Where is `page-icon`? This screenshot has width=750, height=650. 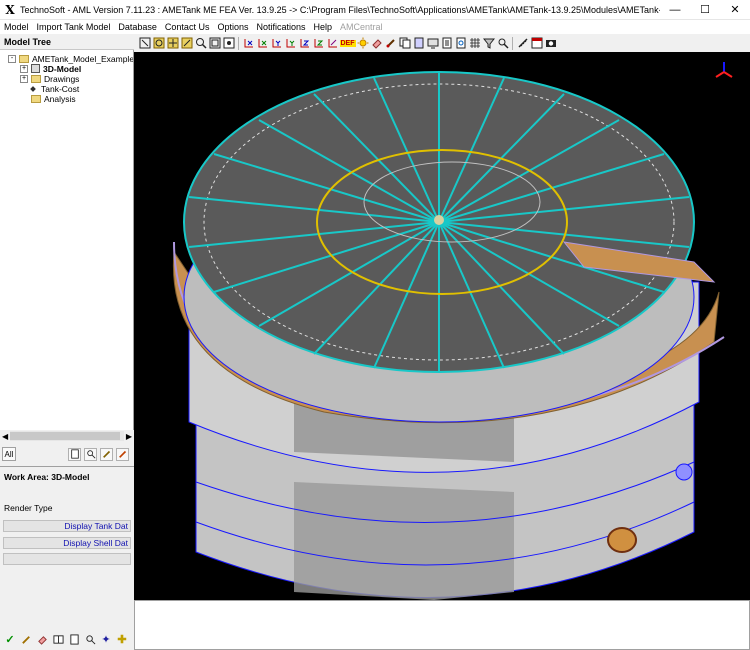
page-icon is located at coordinates (446, 43).